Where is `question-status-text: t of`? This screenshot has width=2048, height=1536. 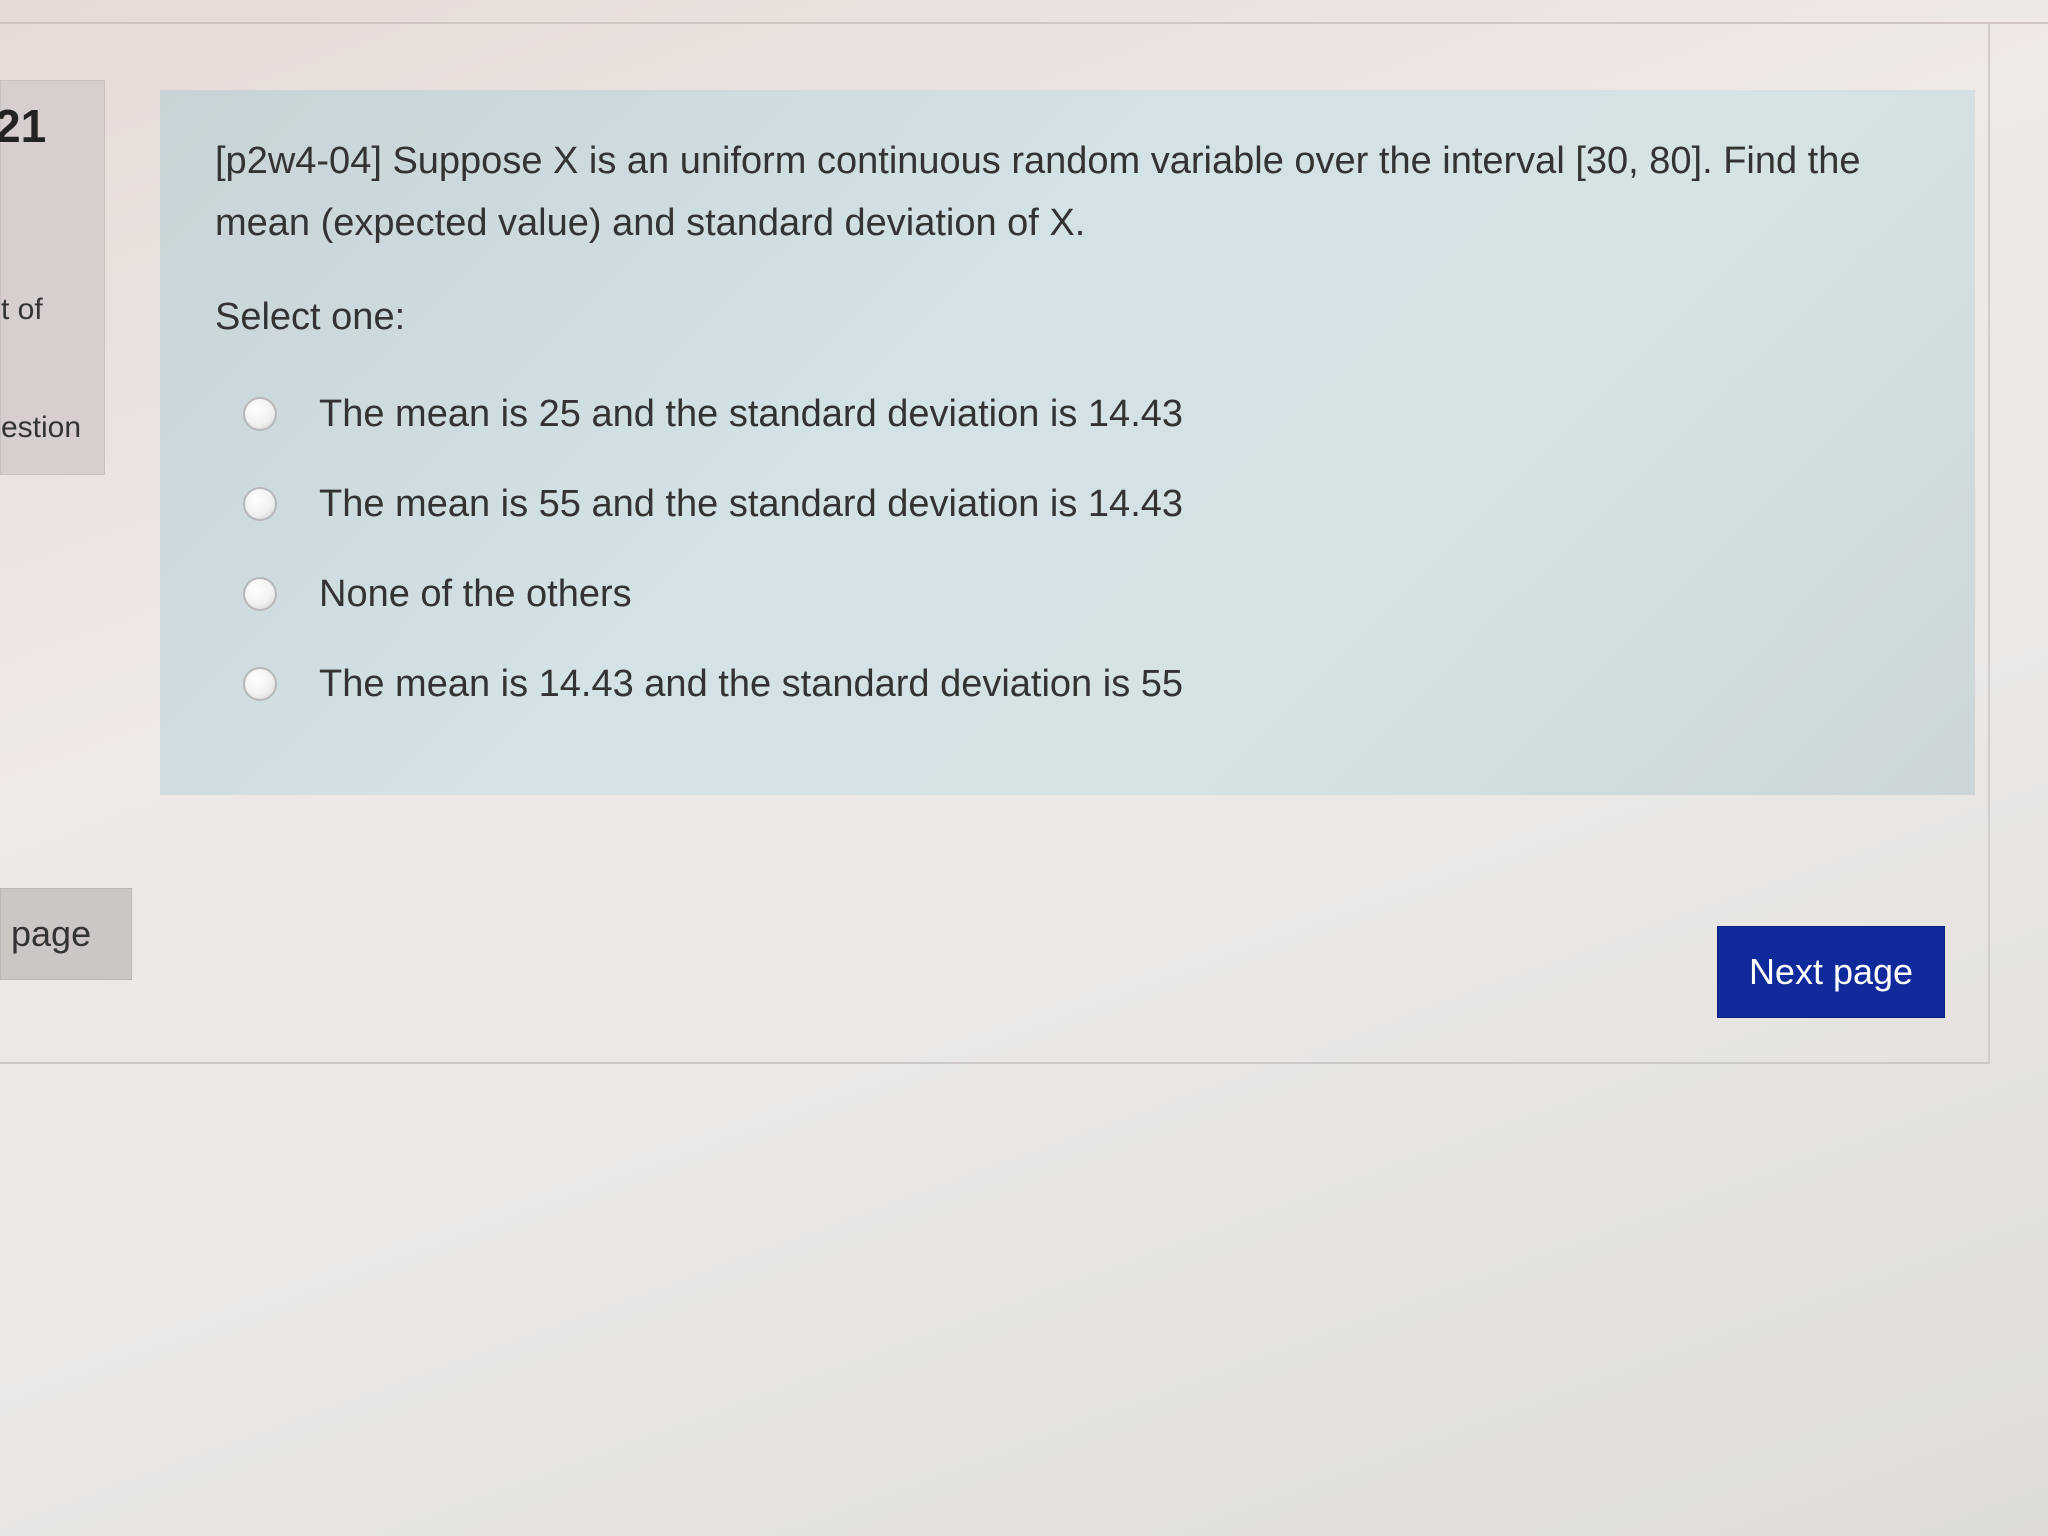
question-status-text: t of is located at coordinates (22, 309).